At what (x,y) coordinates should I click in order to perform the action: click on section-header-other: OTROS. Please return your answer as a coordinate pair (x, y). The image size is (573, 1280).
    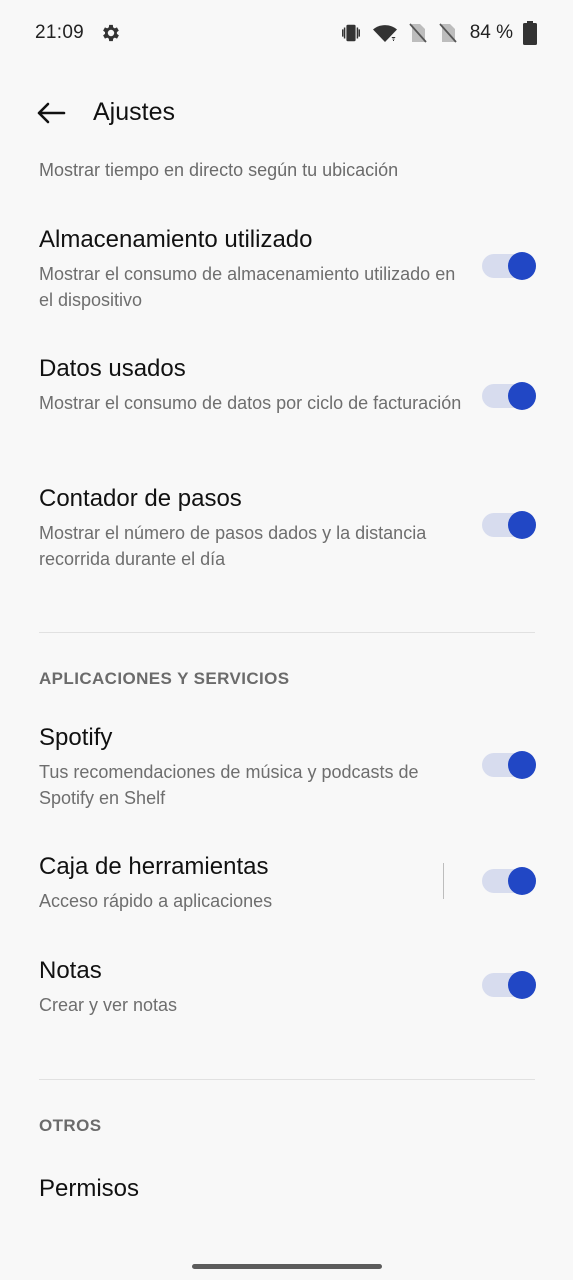
    Looking at the image, I should click on (70, 1125).